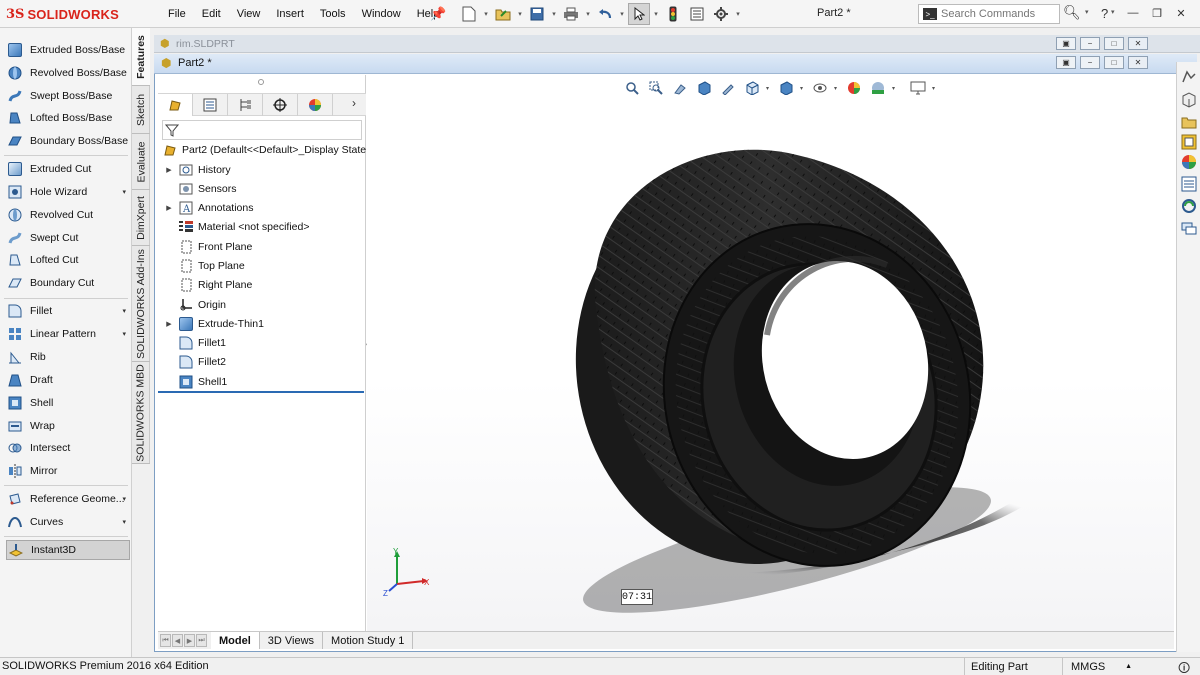 The height and width of the screenshot is (675, 1200). Describe the element at coordinates (769, 88) in the screenshot. I see `view-orientation-dropdown-icon: ▾` at that location.